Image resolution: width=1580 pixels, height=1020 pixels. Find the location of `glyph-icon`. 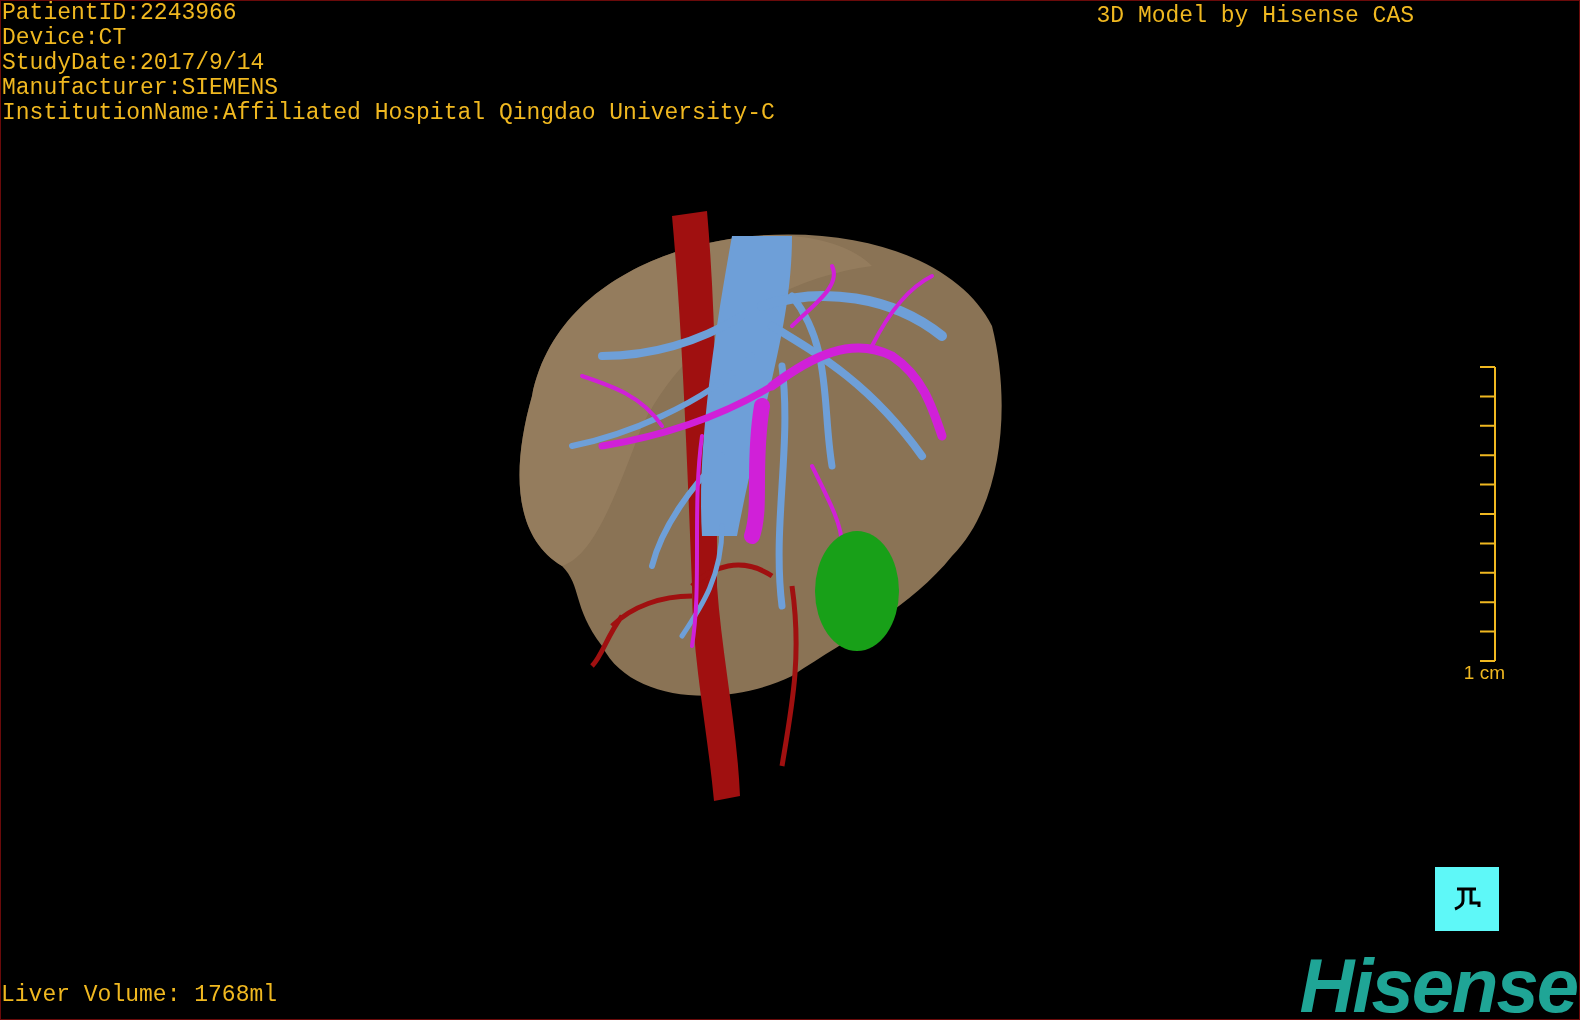

glyph-icon is located at coordinates (1467, 899).